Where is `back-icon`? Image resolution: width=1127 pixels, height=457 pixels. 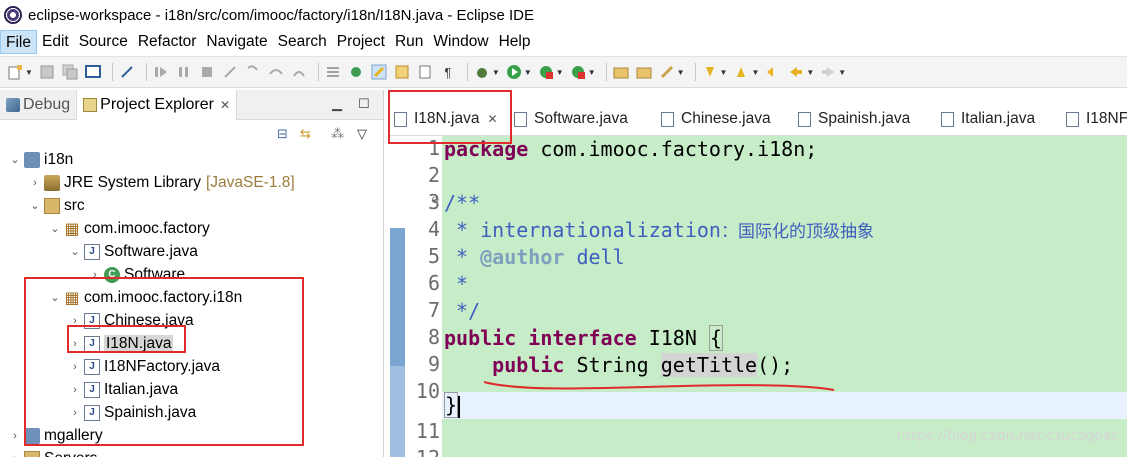
back-icon is located at coordinates (796, 72).